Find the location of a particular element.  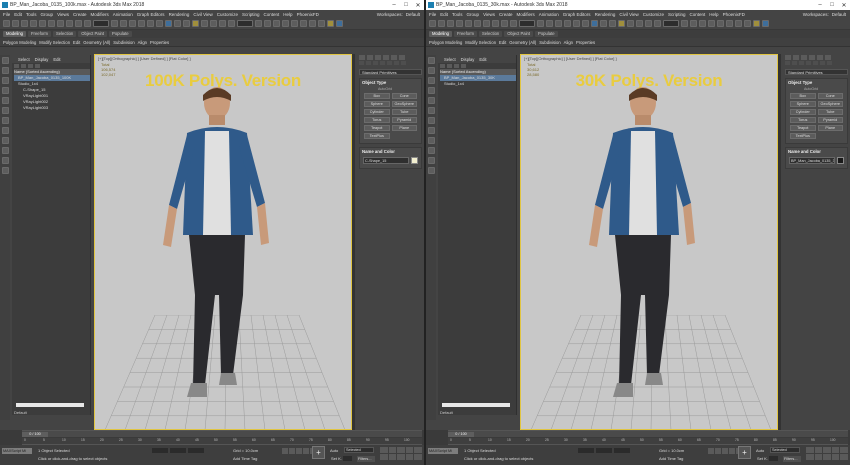

set-key-label: Set K. is located at coordinates (762, 458).